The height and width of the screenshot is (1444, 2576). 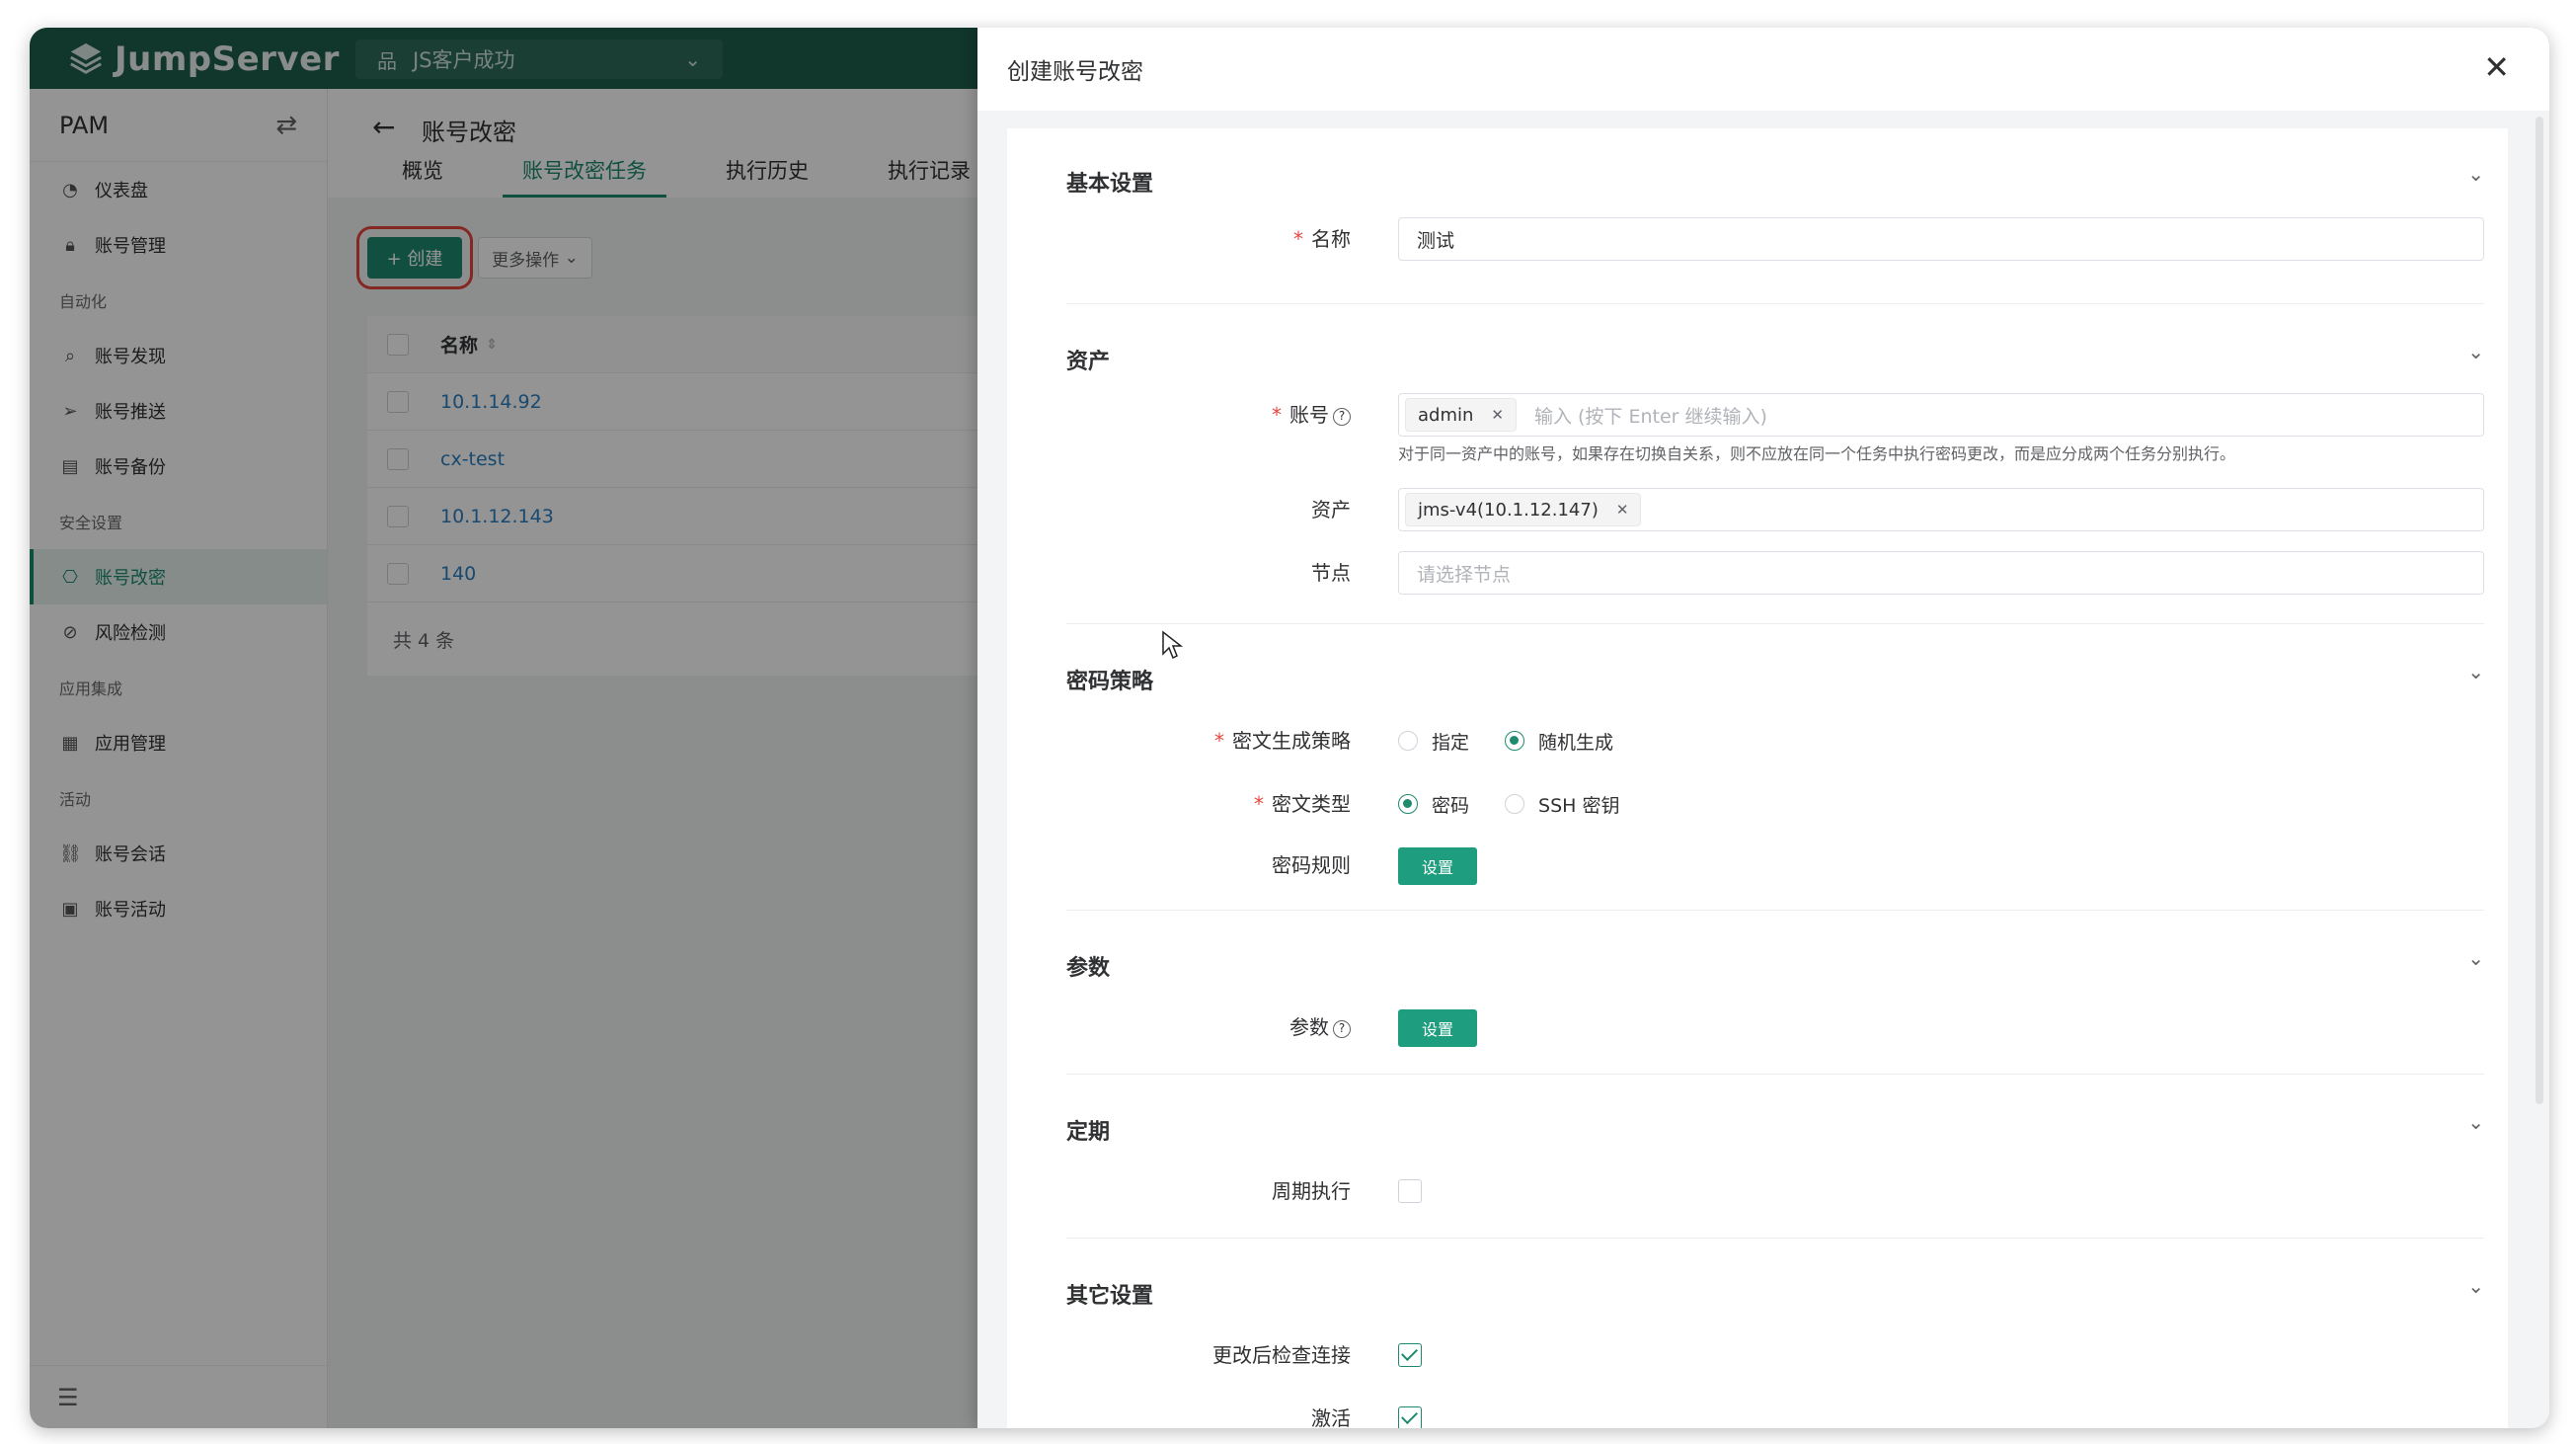 What do you see at coordinates (1282, 741) in the screenshot?
I see `strategy-label: * 密文生成策略` at bounding box center [1282, 741].